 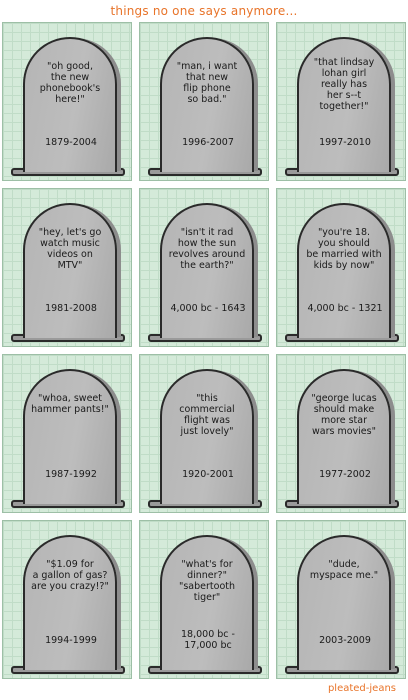 I want to click on tombstone-dates: 1981-2008, so click(x=71, y=308).